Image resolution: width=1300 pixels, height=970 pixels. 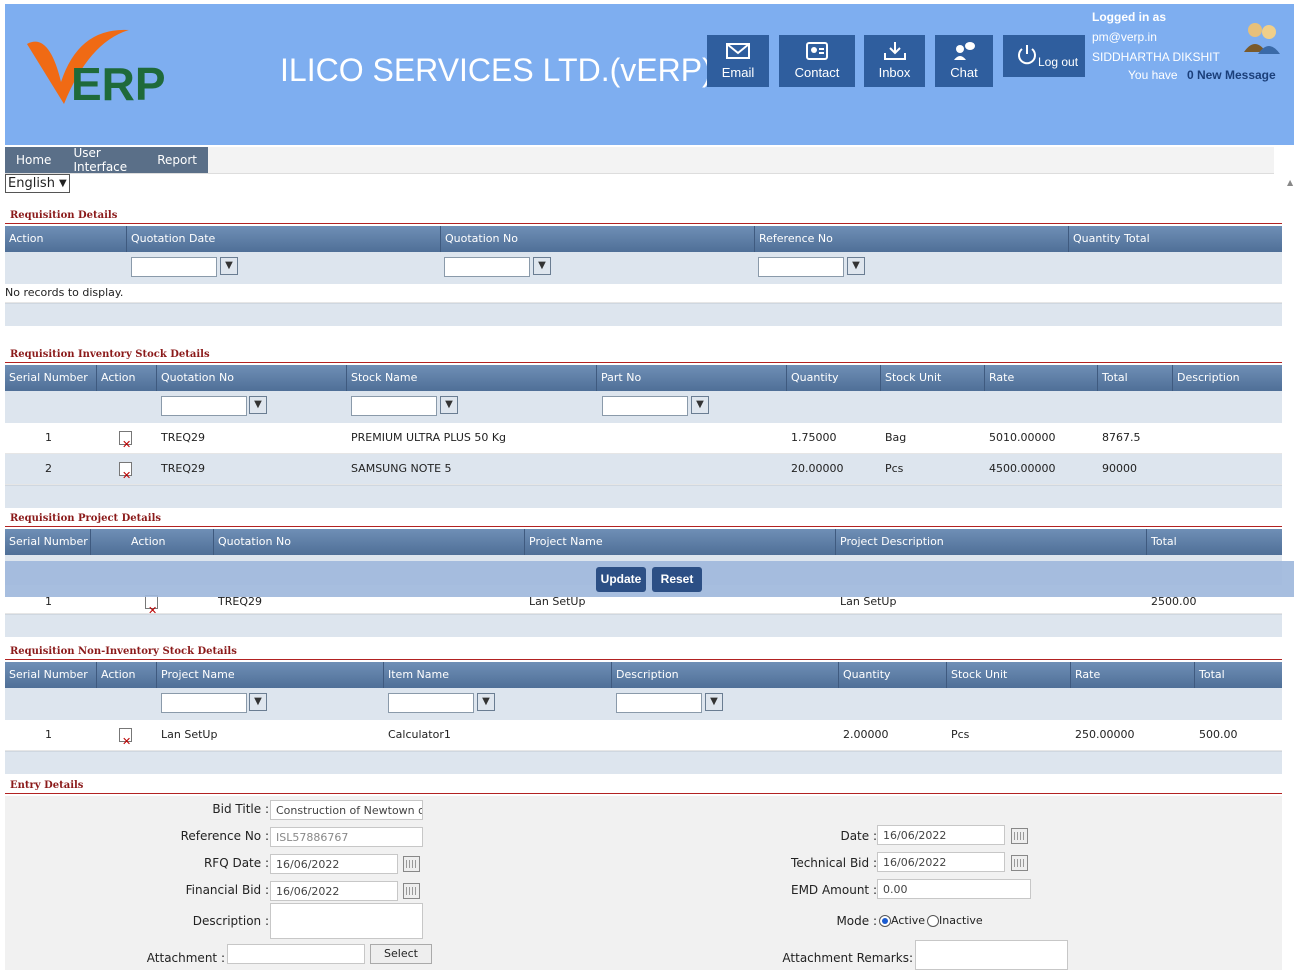 I want to click on attachment-input, so click(x=296, y=954).